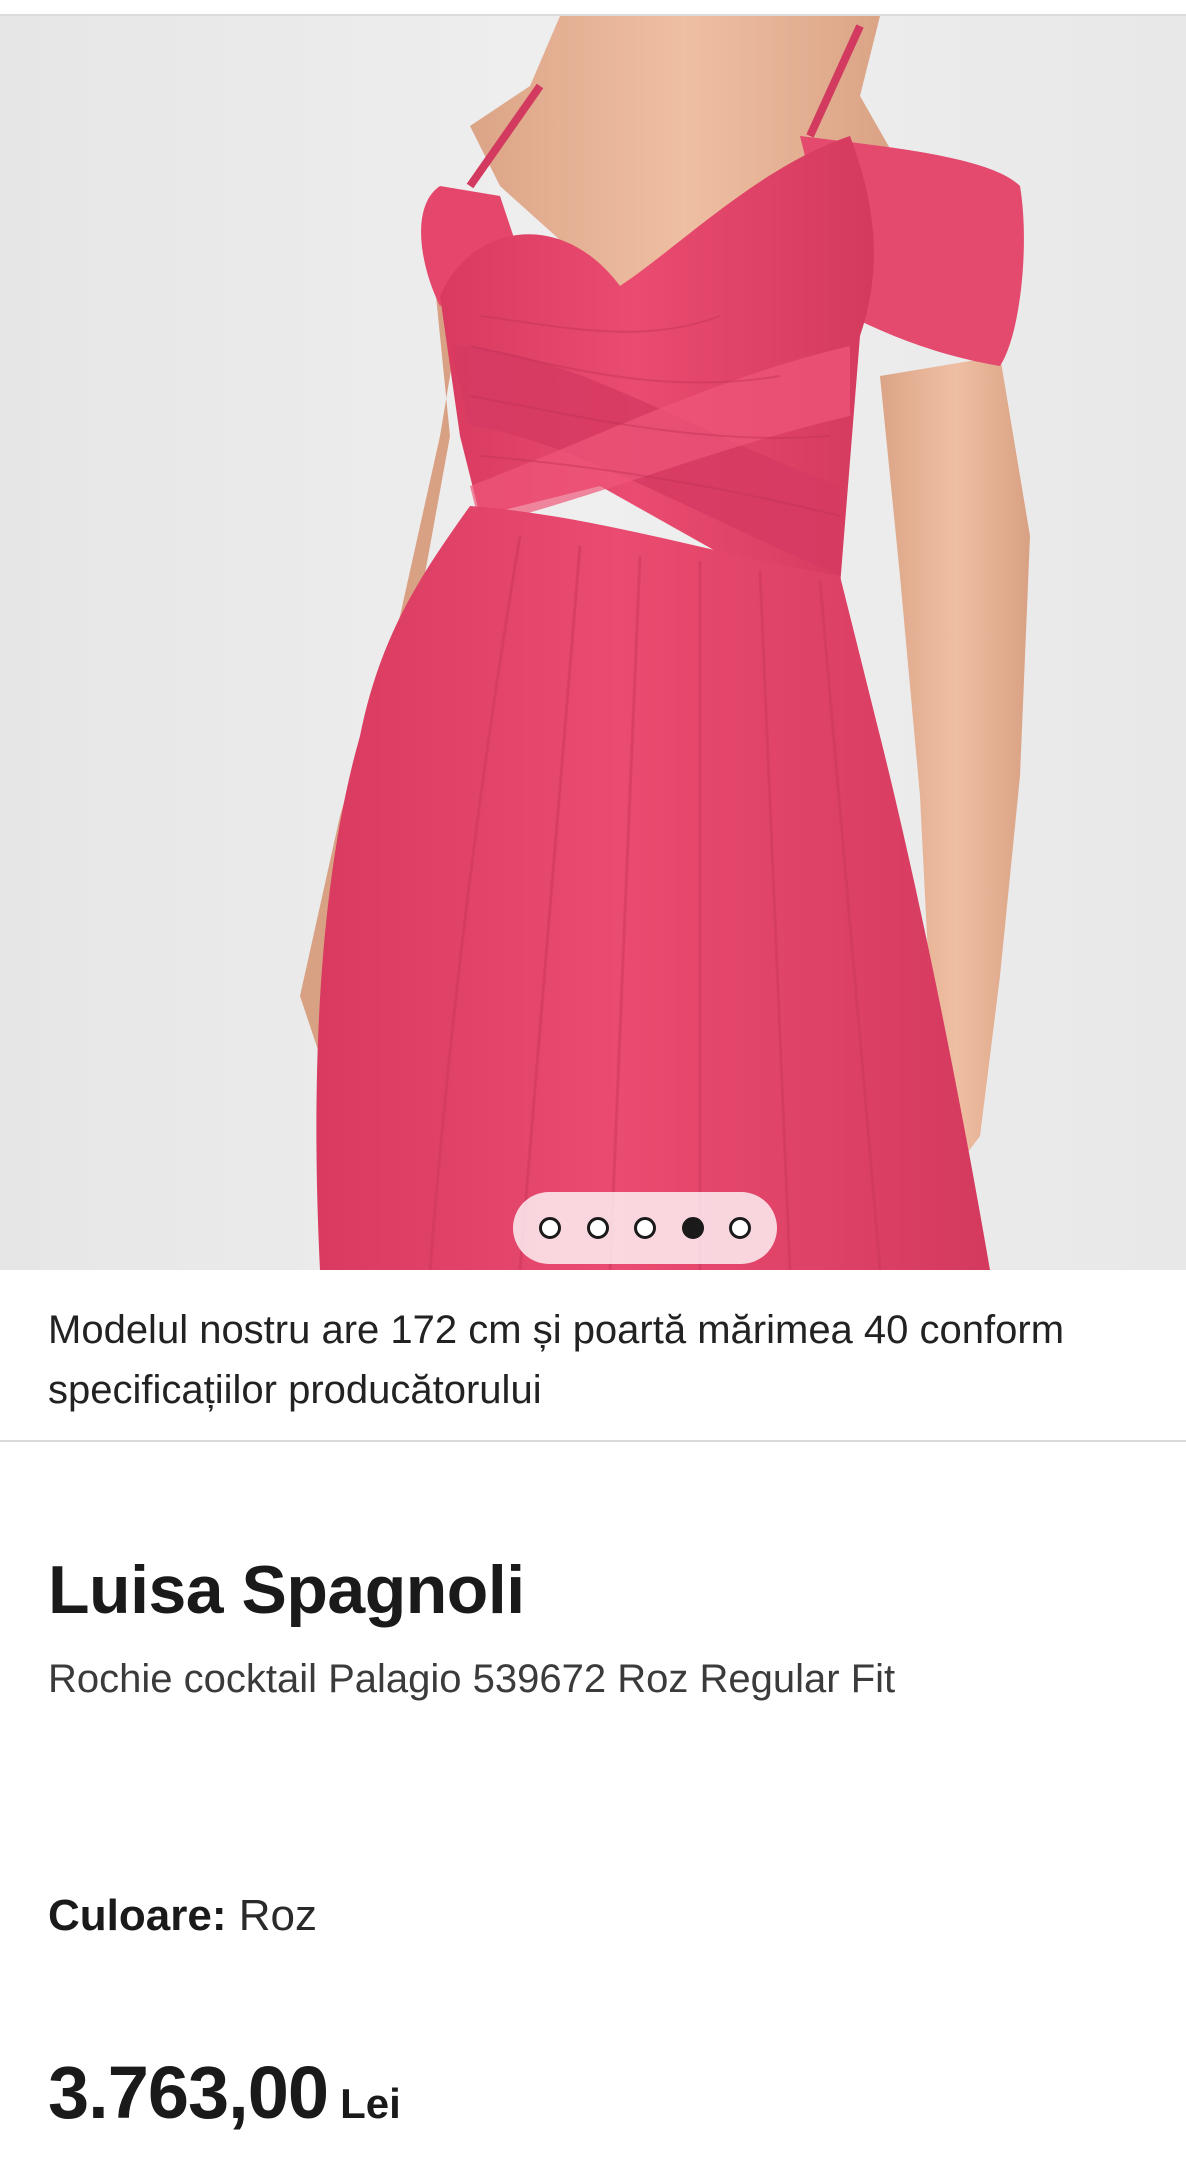 The image size is (1186, 2173). I want to click on color-info: Culoare: Roz, so click(182, 1916).